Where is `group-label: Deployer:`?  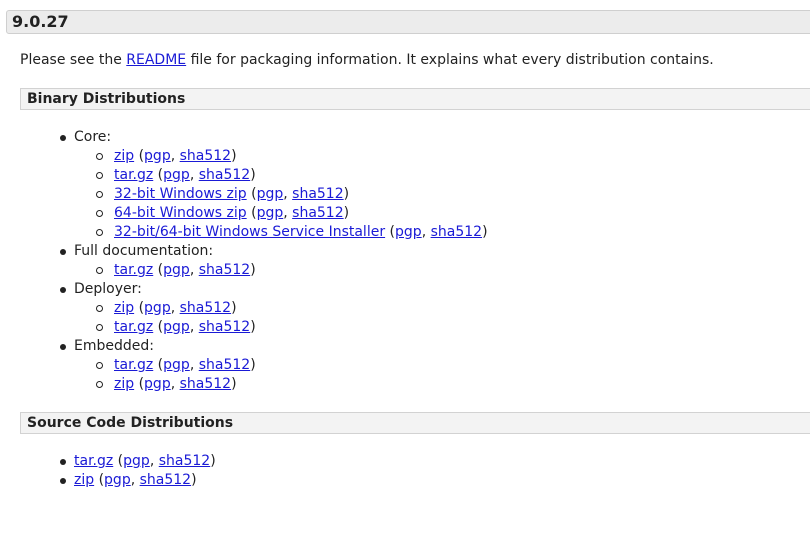
group-label: Deployer: is located at coordinates (108, 289).